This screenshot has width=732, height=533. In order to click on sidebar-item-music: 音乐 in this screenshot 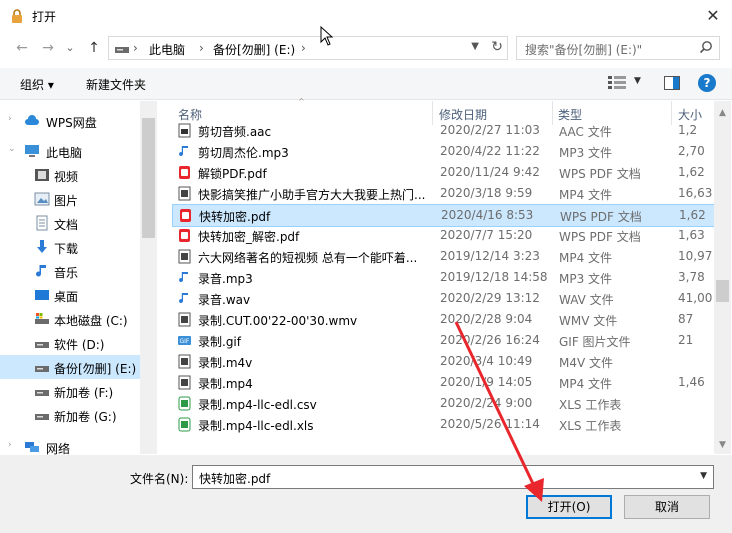, I will do `click(70, 271)`.